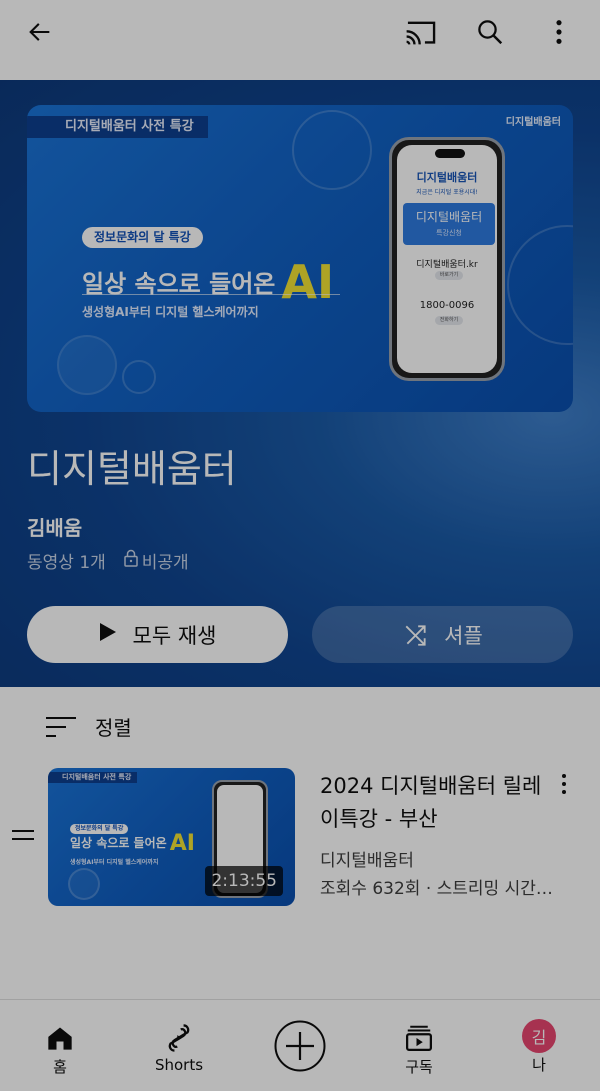 The image size is (600, 1091). I want to click on phone-notch, so click(450, 153).